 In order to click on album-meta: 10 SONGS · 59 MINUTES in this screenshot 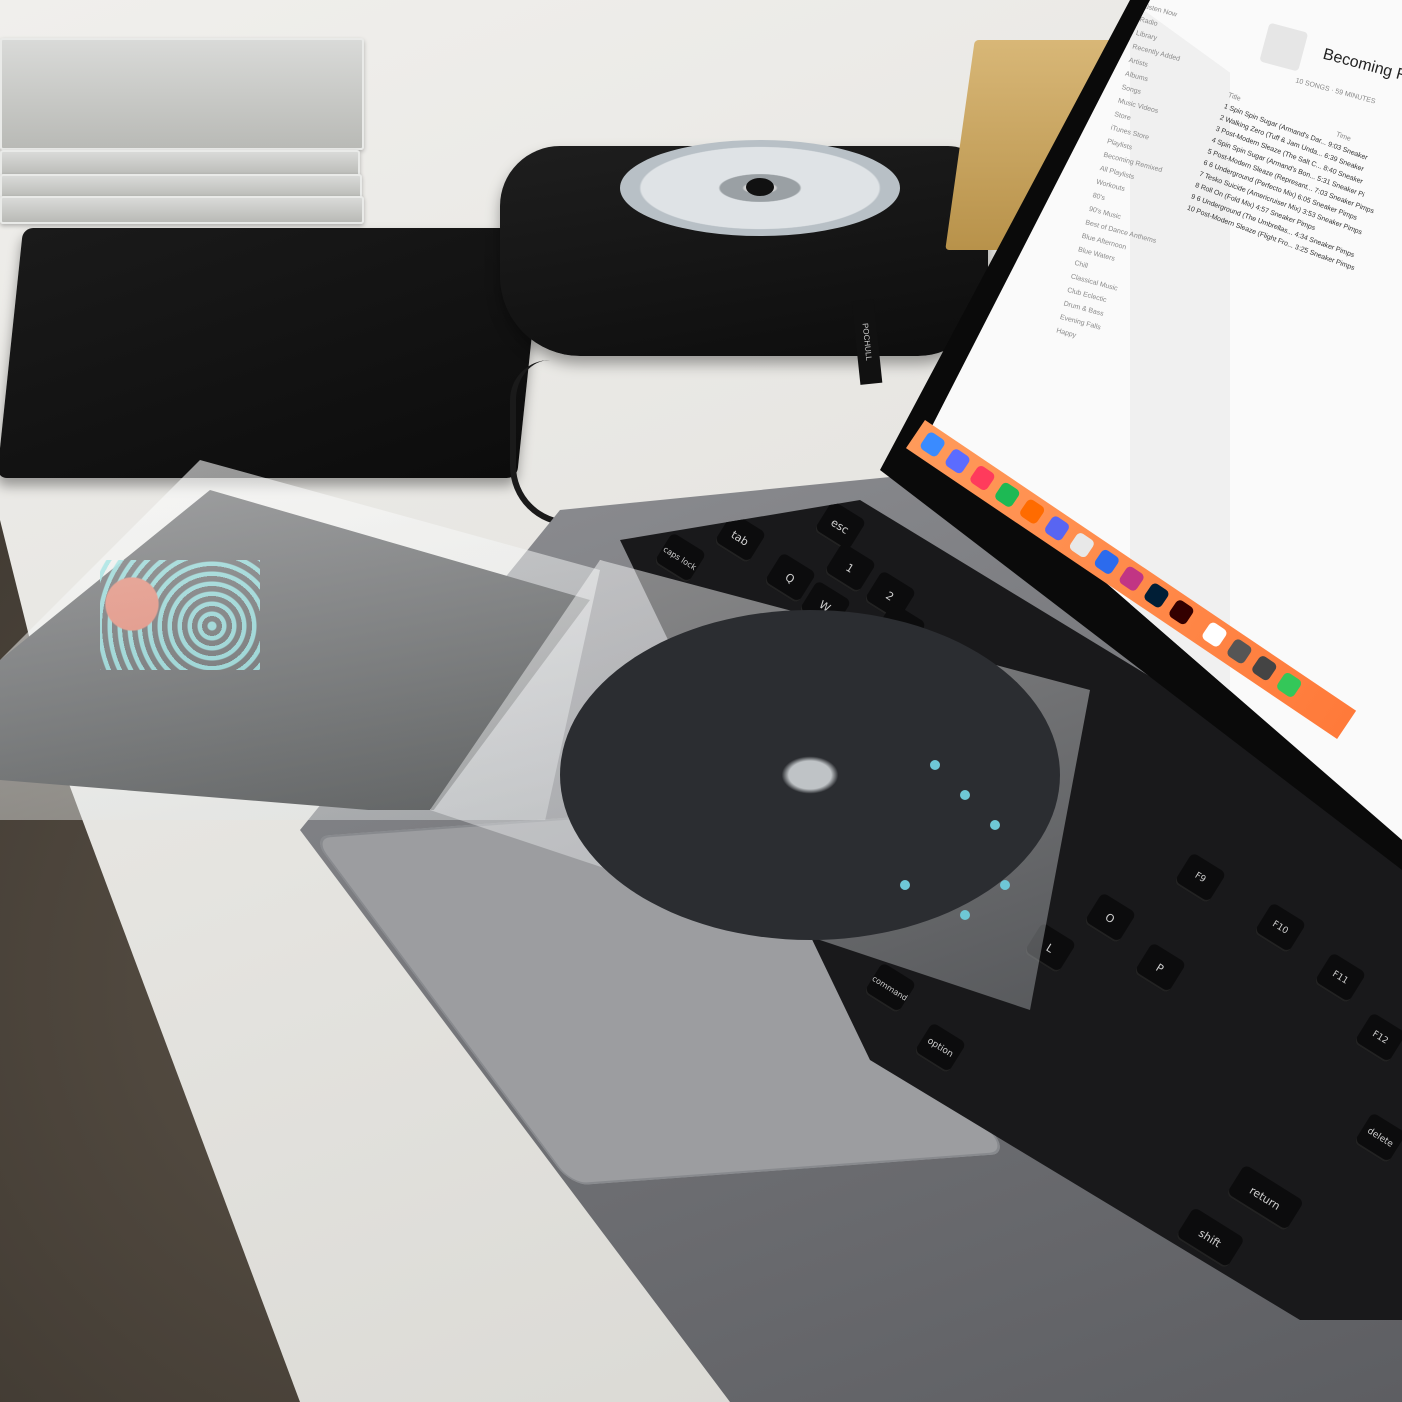, I will do `click(1335, 91)`.